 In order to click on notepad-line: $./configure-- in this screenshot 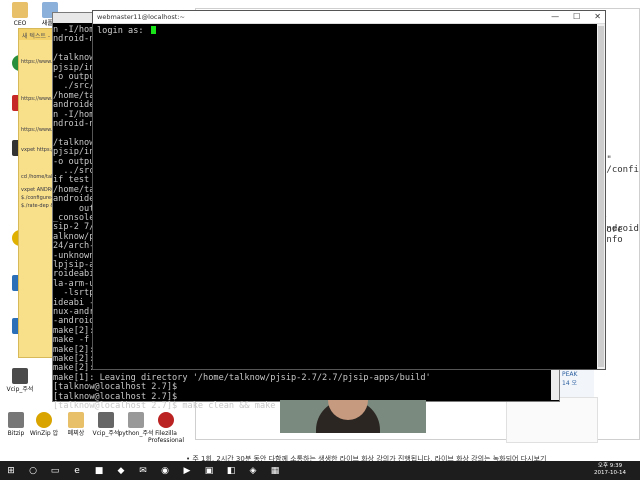, I will do `click(38, 198)`.